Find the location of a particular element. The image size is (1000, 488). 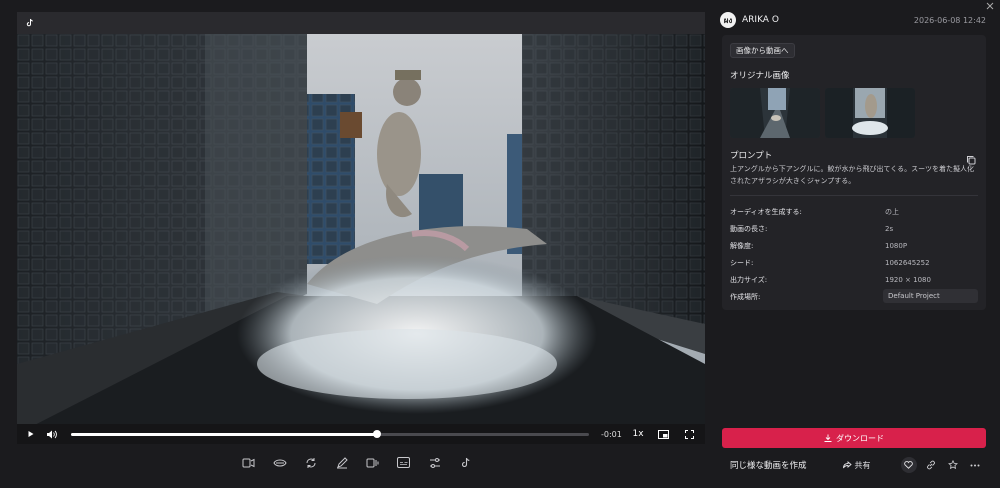

subtitle-icon is located at coordinates (403, 462).